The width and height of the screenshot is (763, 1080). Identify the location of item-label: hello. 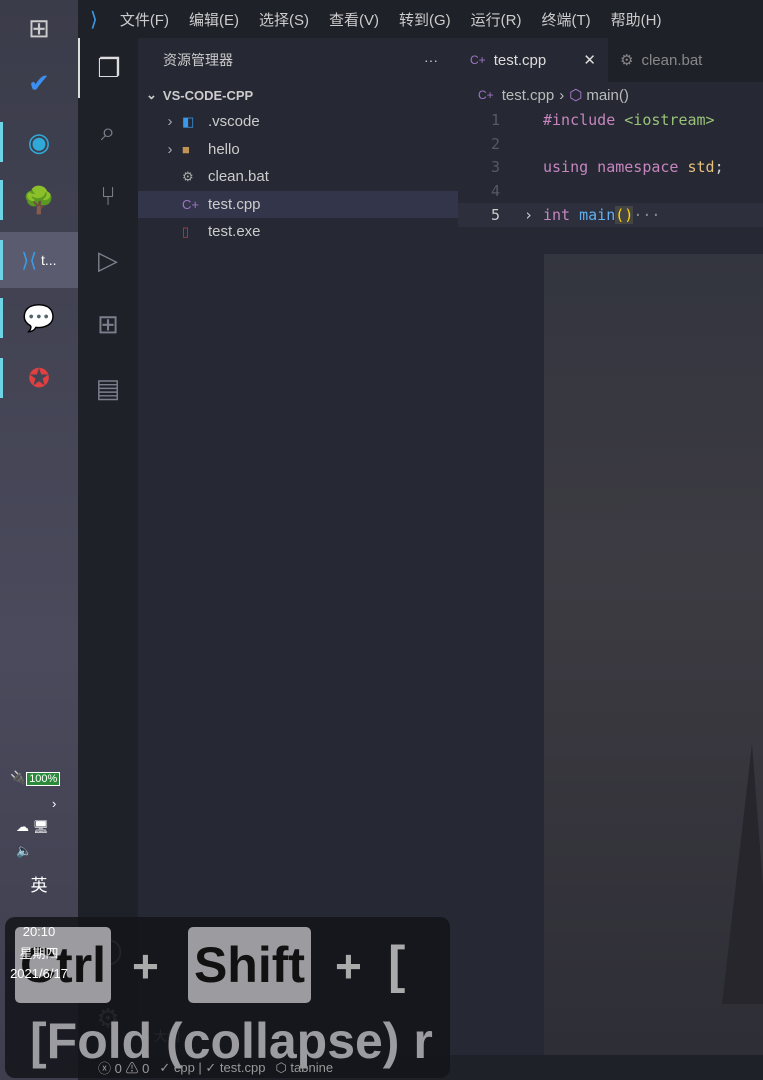
(224, 149).